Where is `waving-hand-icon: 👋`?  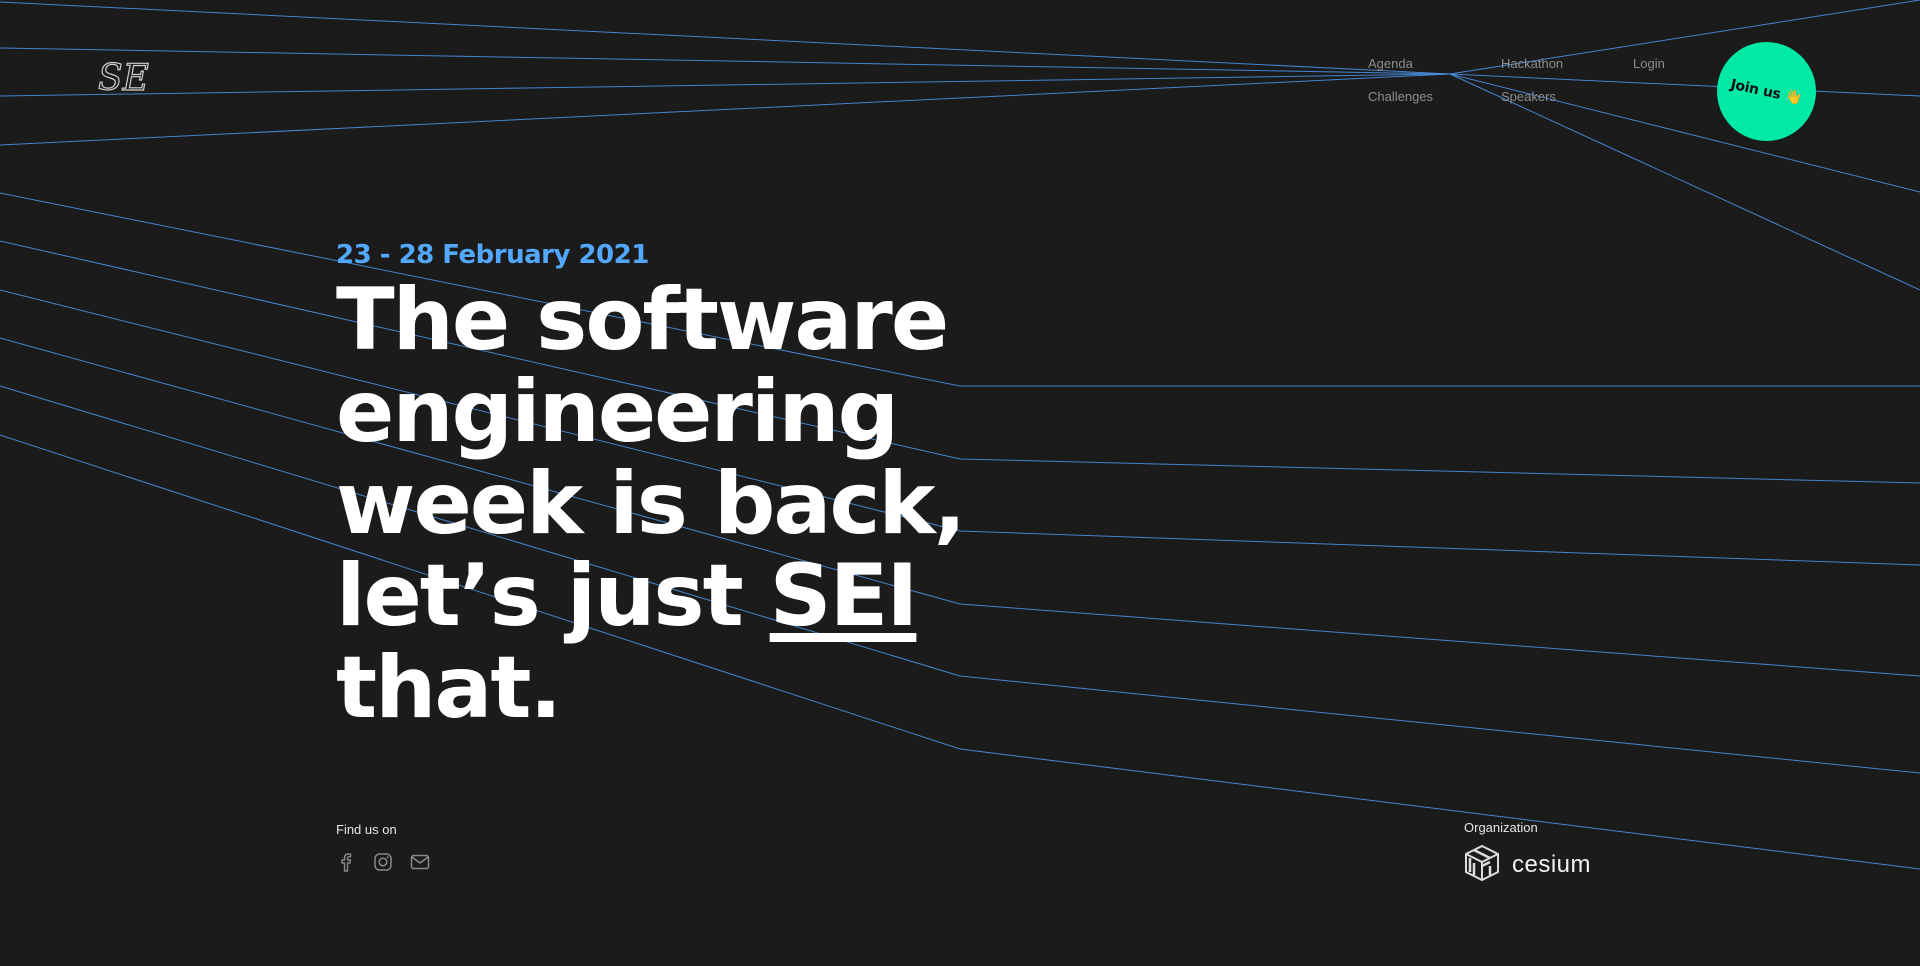 waving-hand-icon: 👋 is located at coordinates (1793, 97).